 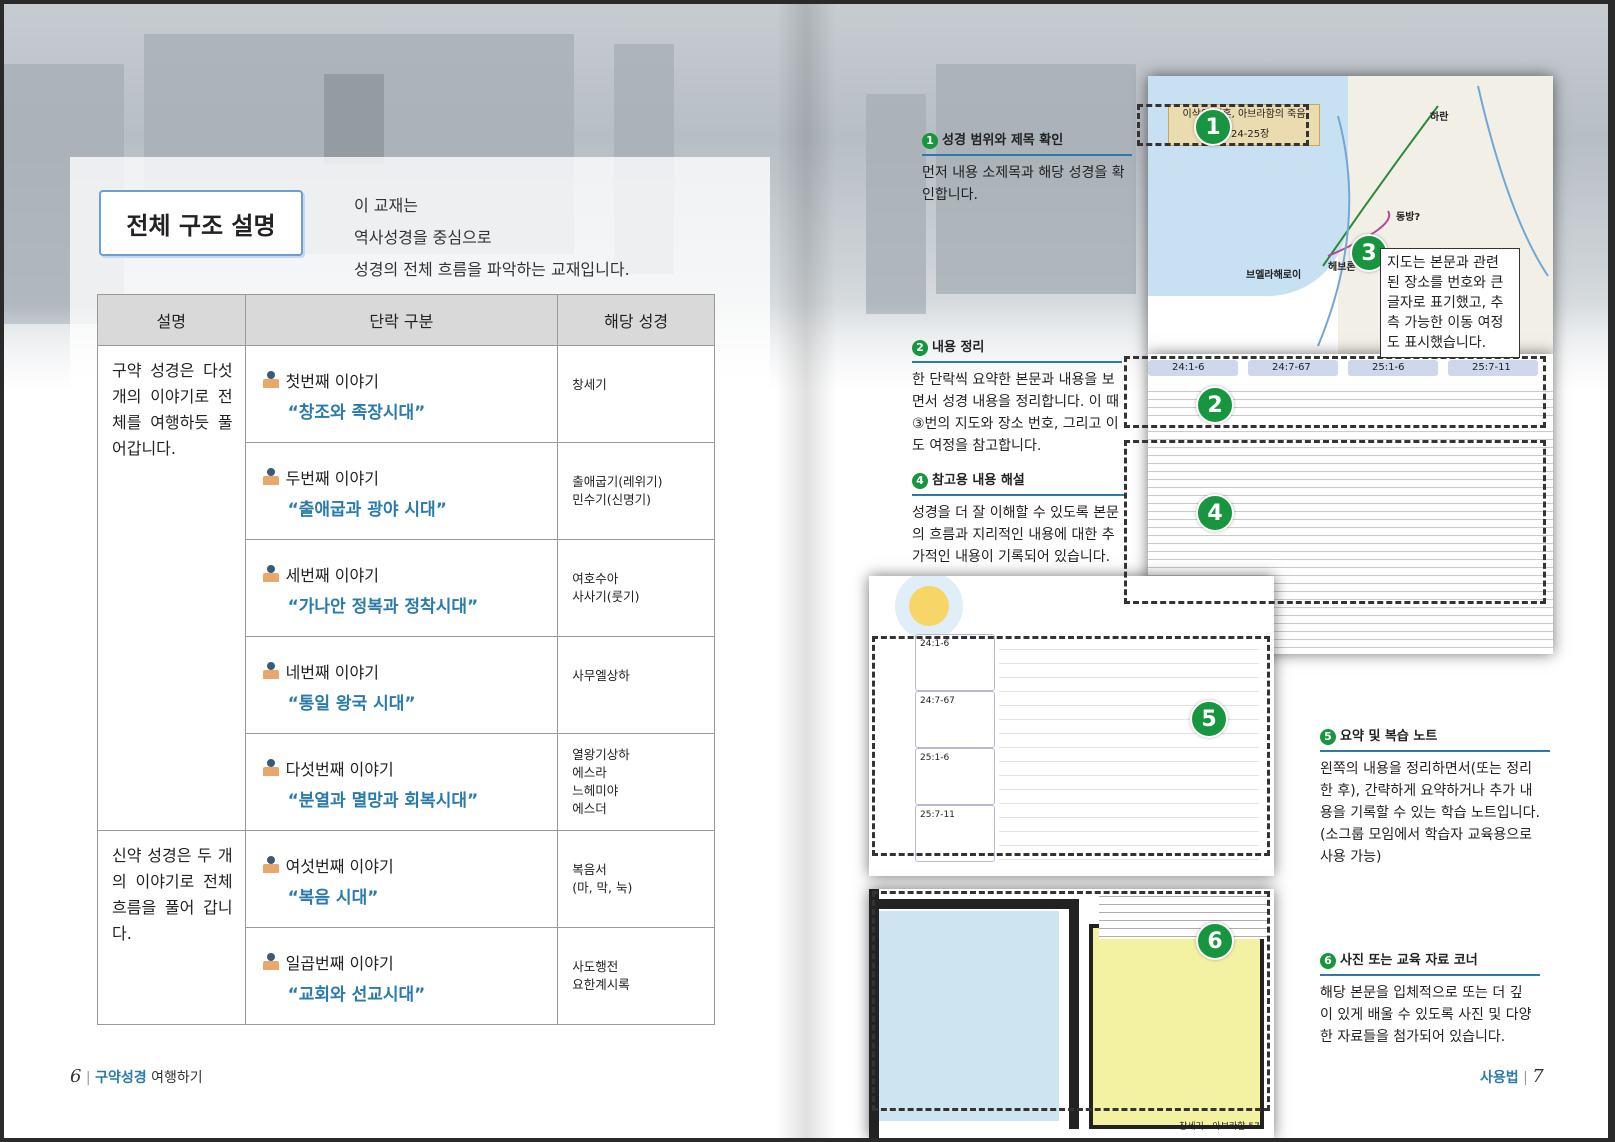 What do you see at coordinates (601, 675) in the screenshot?
I see `book-list: 사무엘상하` at bounding box center [601, 675].